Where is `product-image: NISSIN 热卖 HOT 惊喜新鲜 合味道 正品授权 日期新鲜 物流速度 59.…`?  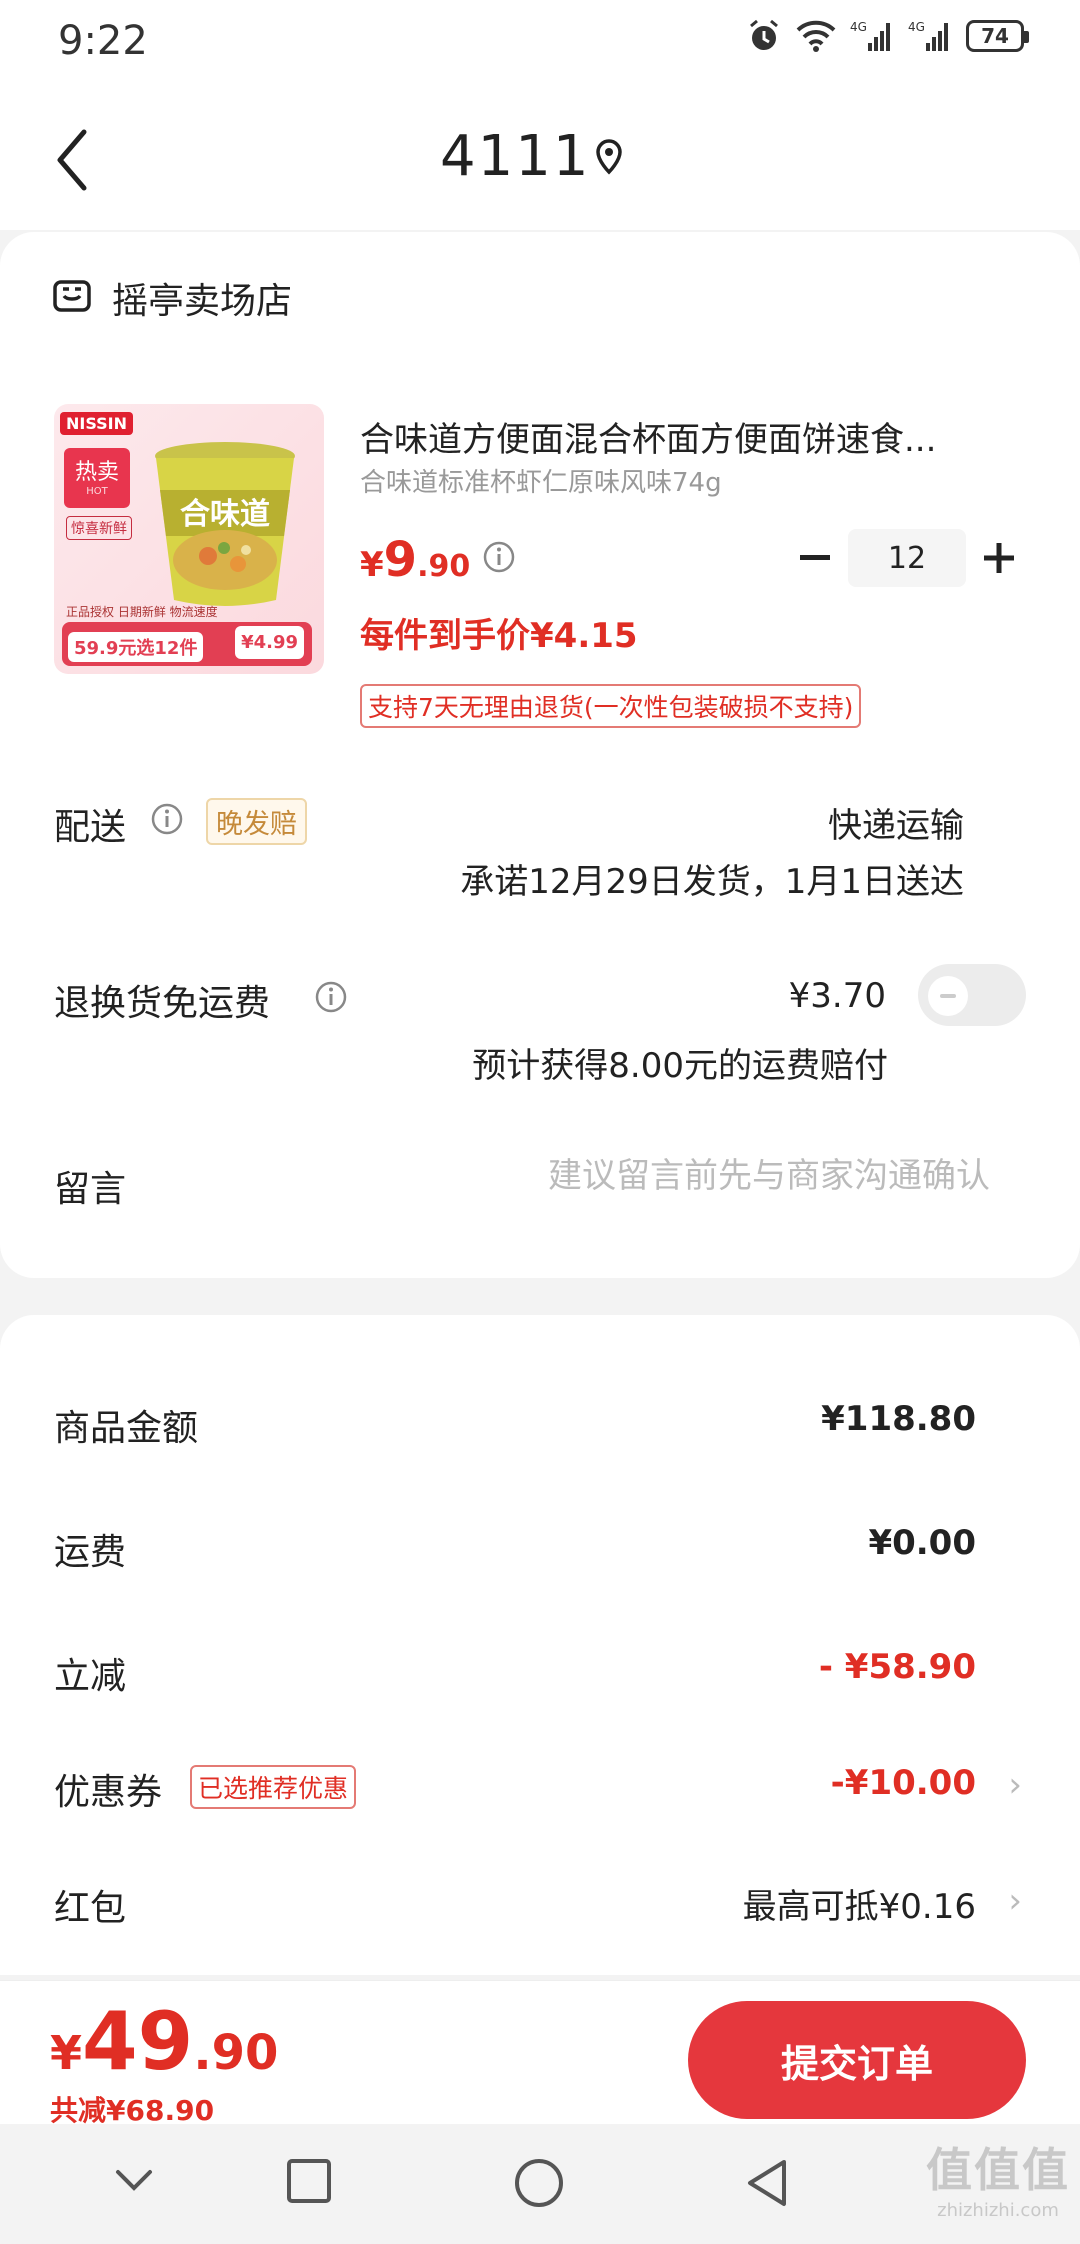
product-image: NISSIN 热卖 HOT 惊喜新鲜 合味道 正品授权 日期新鲜 物流速度 59.… is located at coordinates (189, 539).